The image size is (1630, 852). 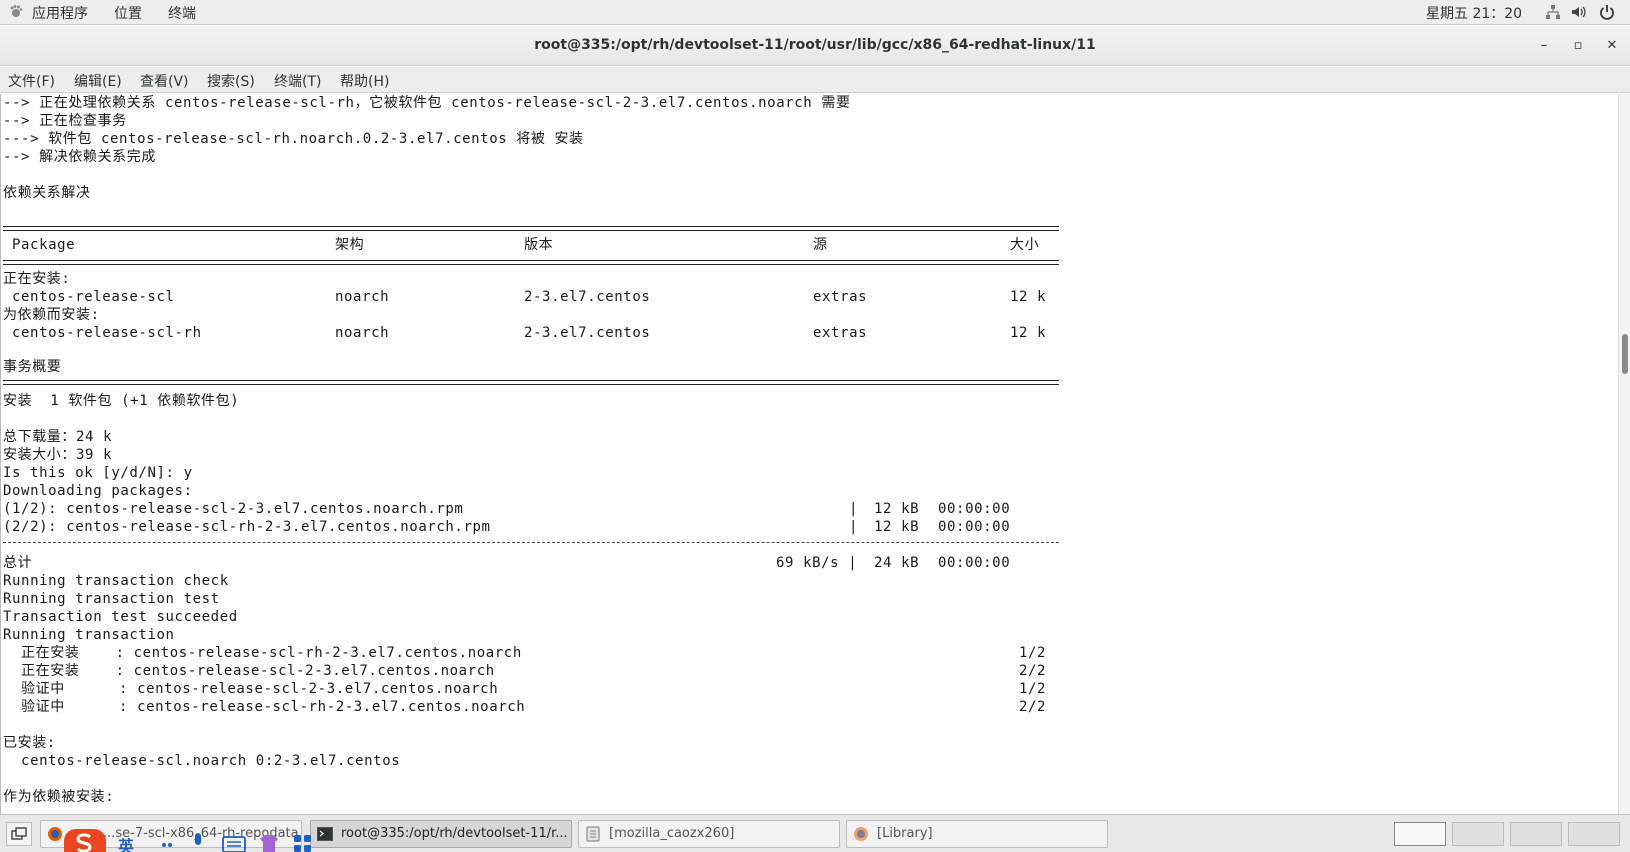 I want to click on dependency-installed-label: 作为依赖被安装:, so click(x=59, y=797).